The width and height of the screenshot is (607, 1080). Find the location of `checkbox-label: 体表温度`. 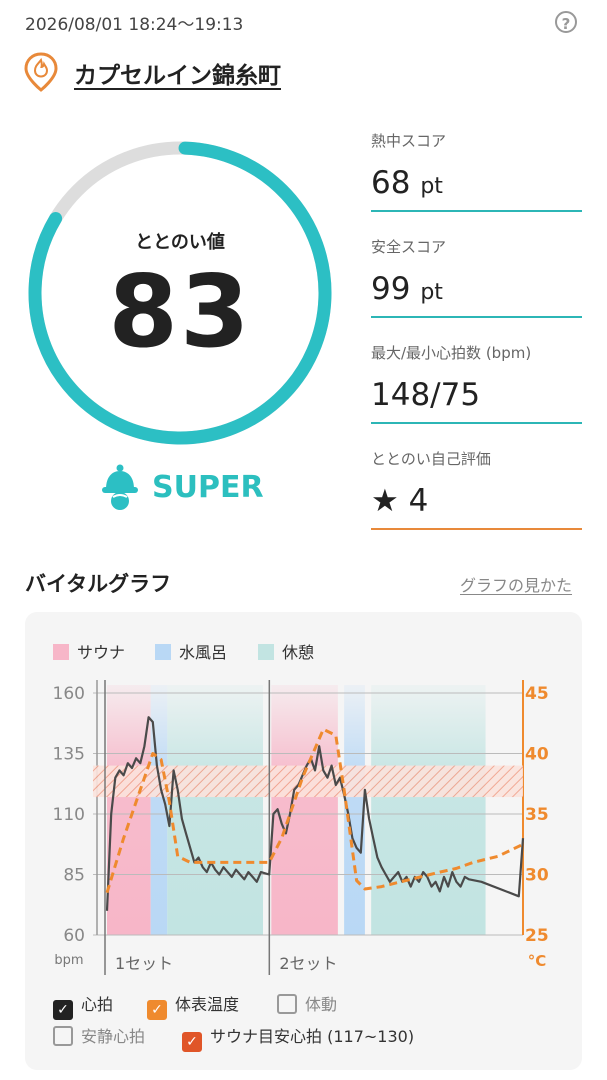

checkbox-label: 体表温度 is located at coordinates (207, 1004).